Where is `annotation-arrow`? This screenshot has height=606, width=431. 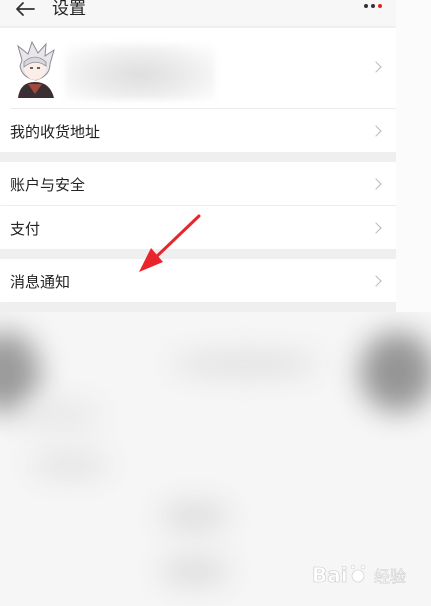 annotation-arrow is located at coordinates (170, 243).